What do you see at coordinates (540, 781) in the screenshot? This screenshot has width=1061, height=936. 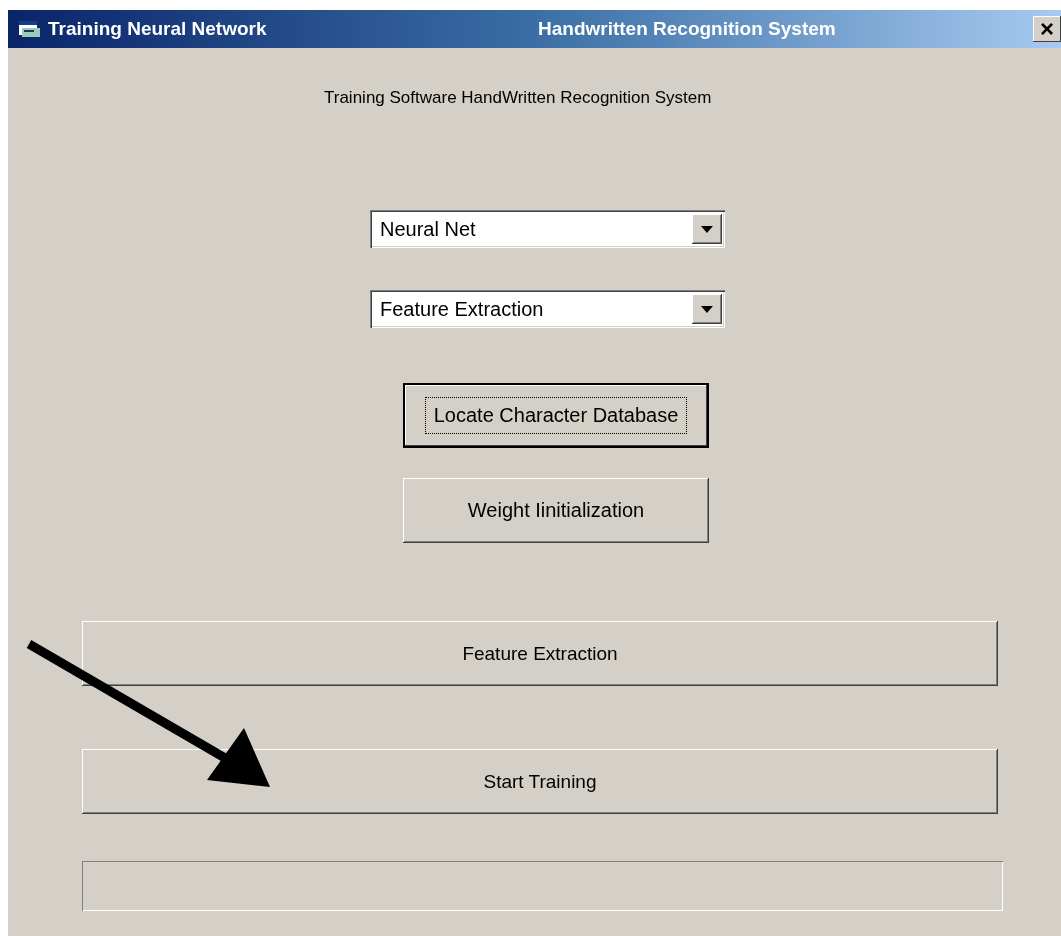 I see `action-button: Start Training` at bounding box center [540, 781].